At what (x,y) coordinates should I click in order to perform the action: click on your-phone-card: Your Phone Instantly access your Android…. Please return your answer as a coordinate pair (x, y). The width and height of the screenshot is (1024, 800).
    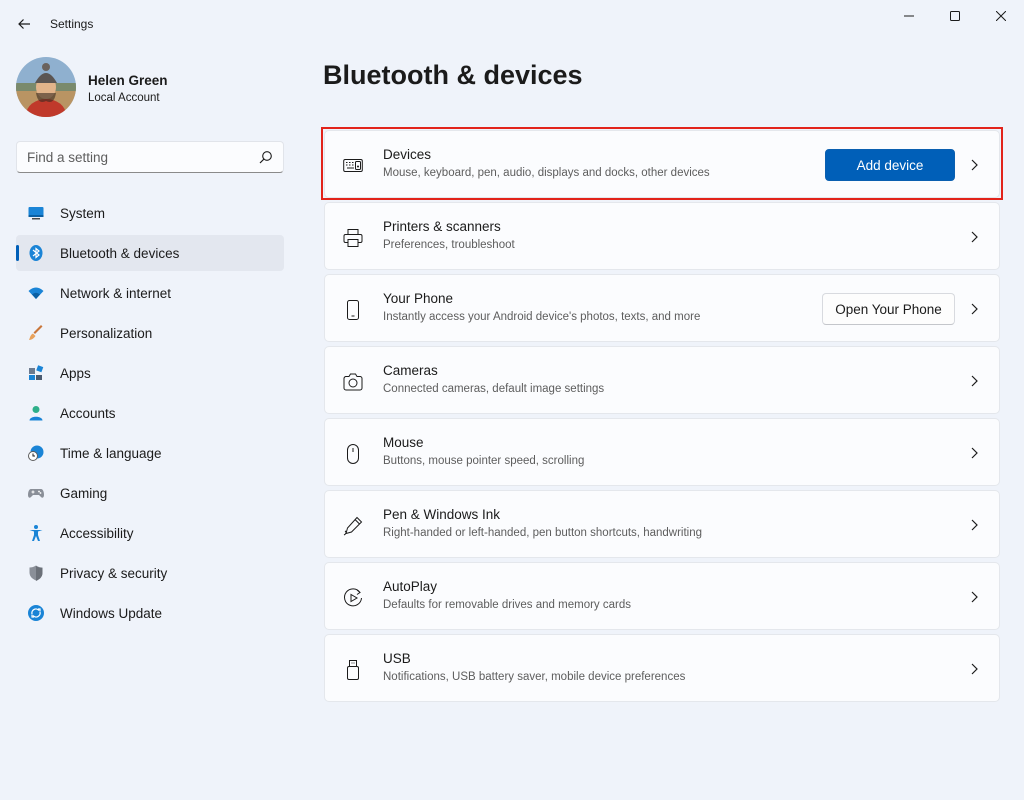
    Looking at the image, I should click on (662, 308).